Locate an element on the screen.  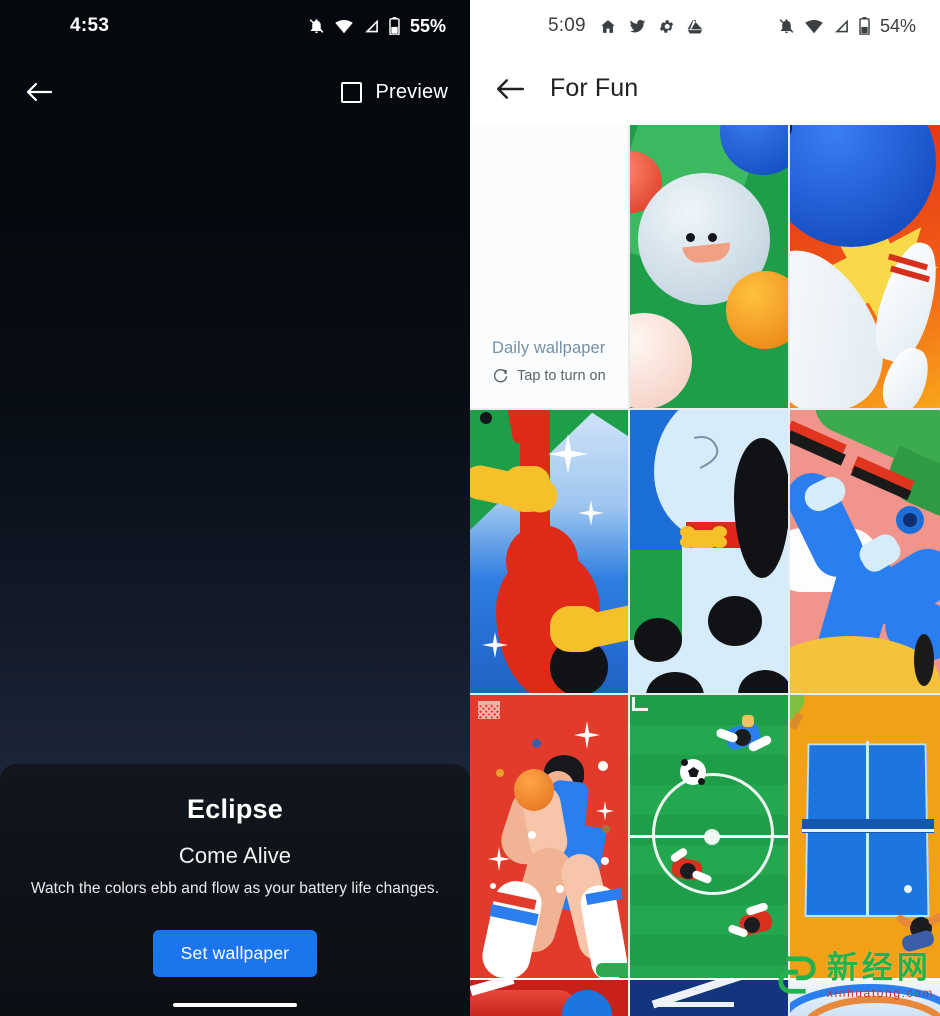
daily-wallpaper-tile: Daily wallpaper Tap to turn on is located at coordinates (549, 266).